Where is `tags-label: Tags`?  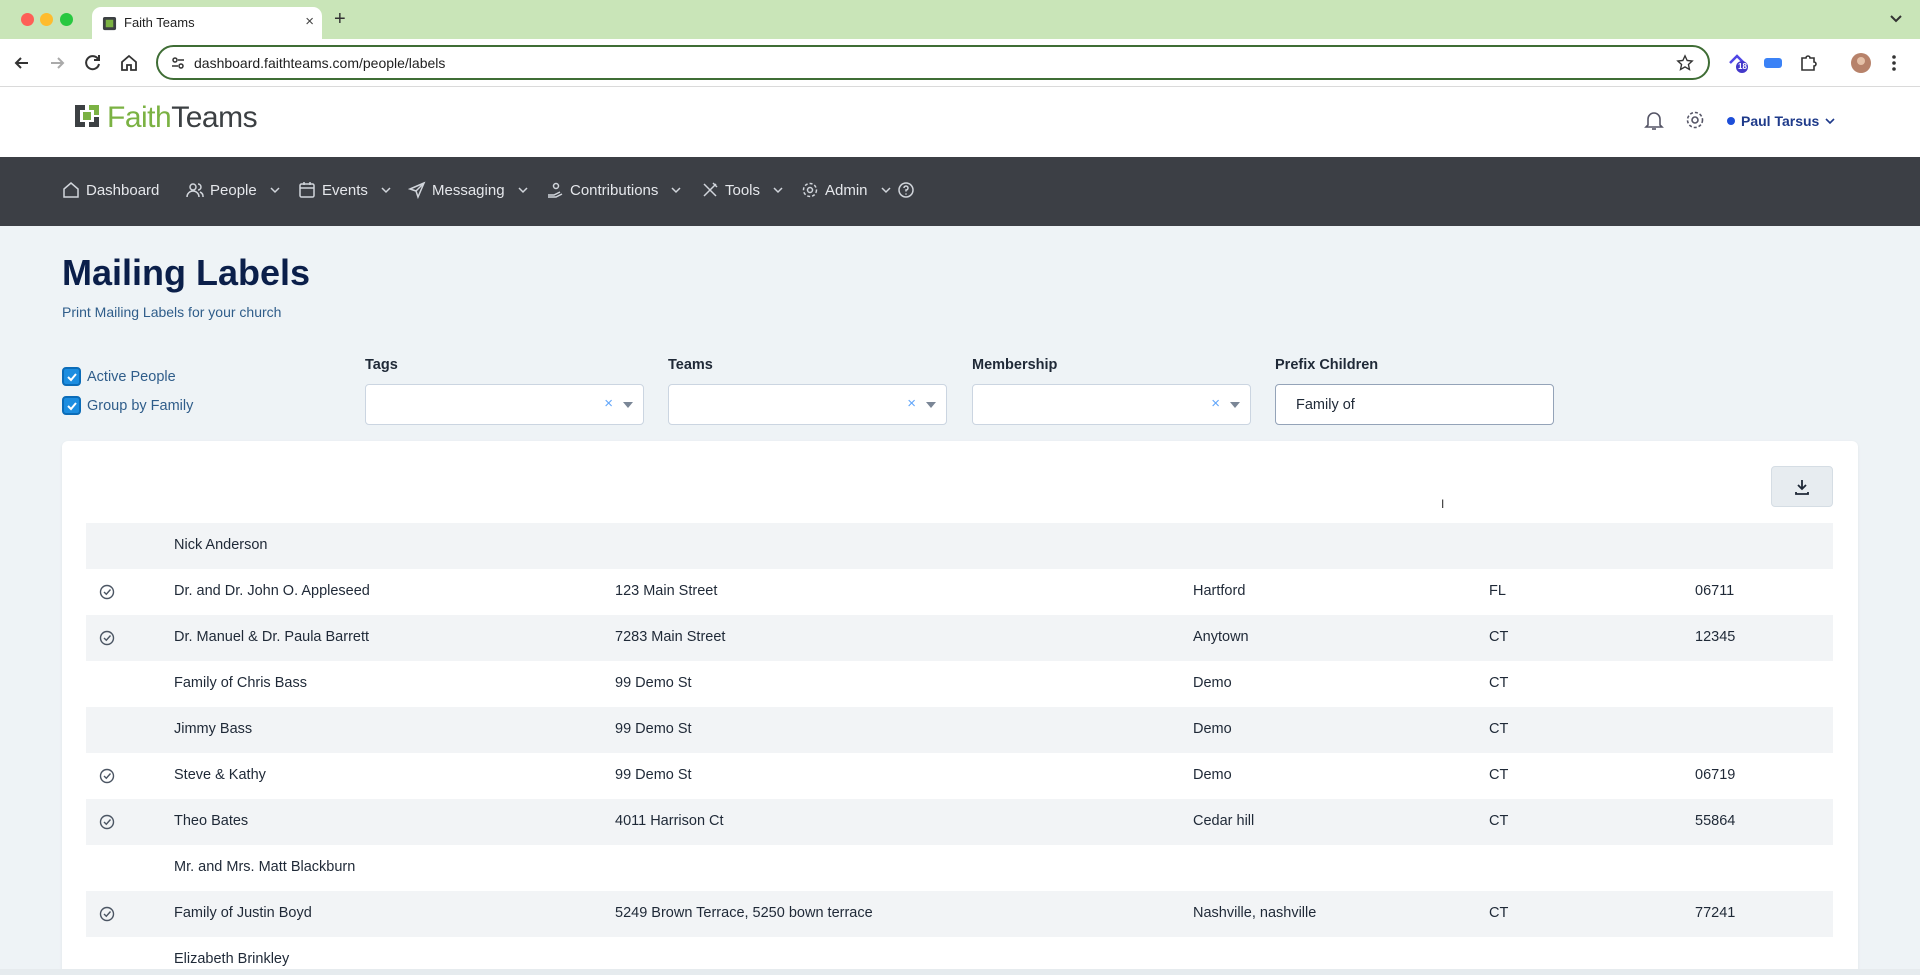
tags-label: Tags is located at coordinates (381, 365).